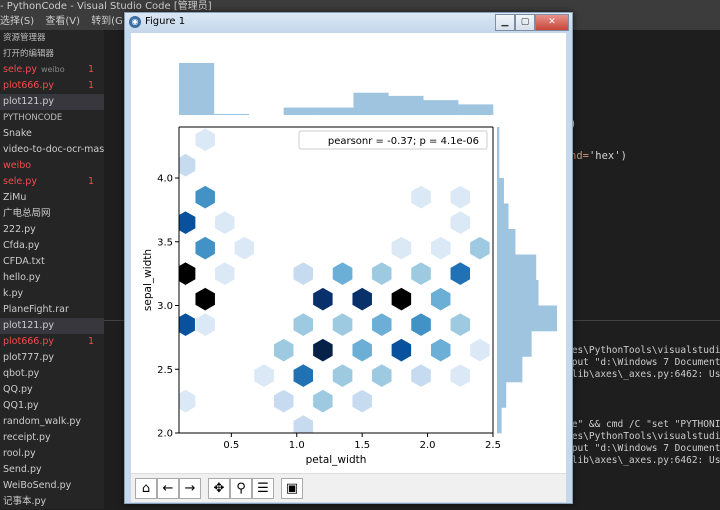  What do you see at coordinates (17, 21) in the screenshot?
I see `menu-item-select: 选择(S)` at bounding box center [17, 21].